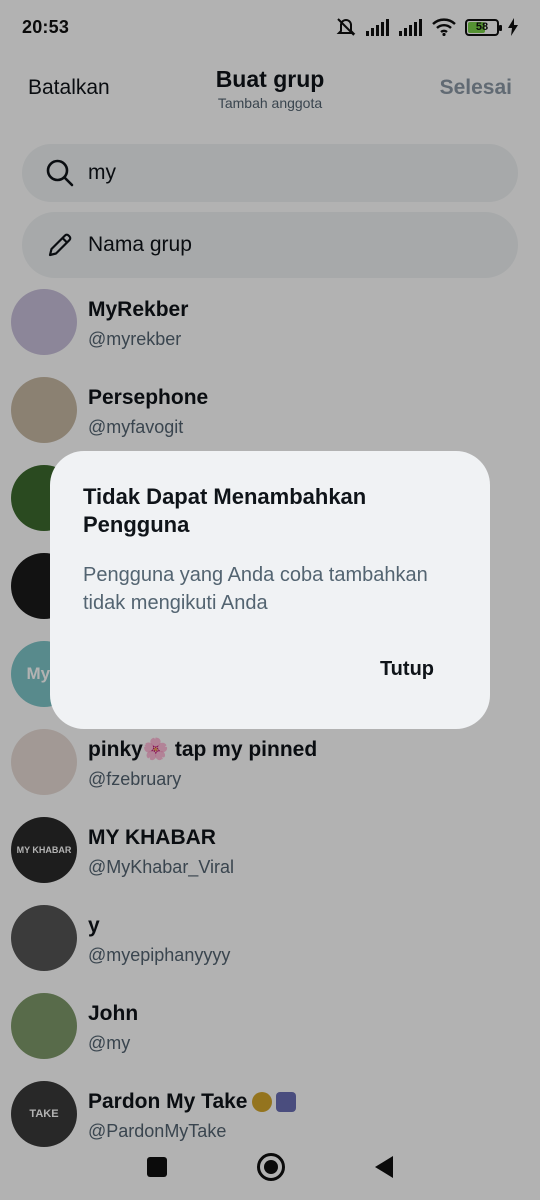 The image size is (540, 1200). Describe the element at coordinates (225, 510) in the screenshot. I see `dialog-title: Tidak Dapat Menambahkan Pengguna` at that location.